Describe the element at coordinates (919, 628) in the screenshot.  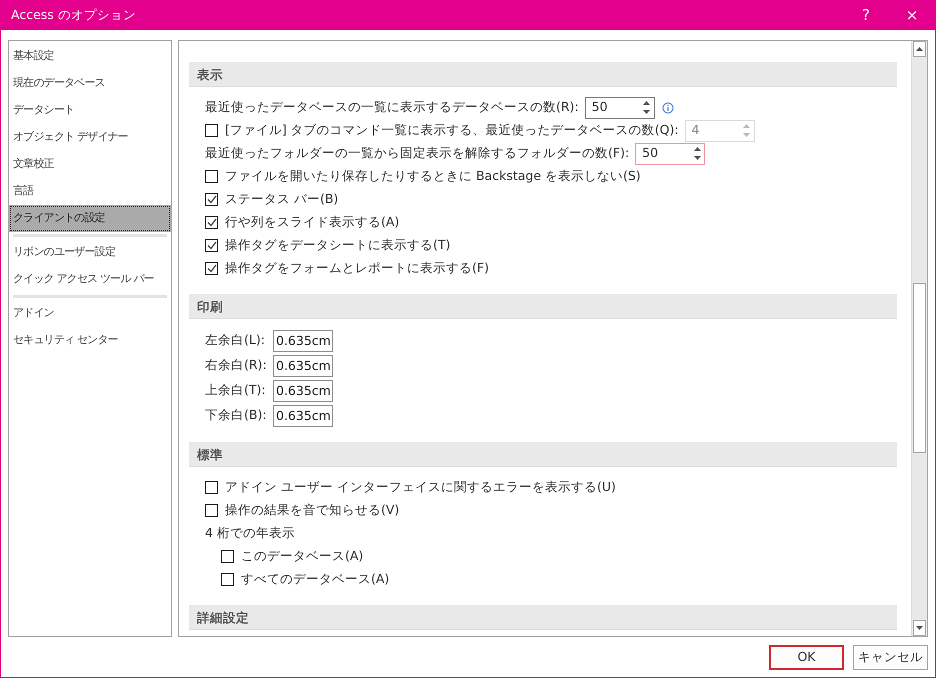
I see `scroll-down-icon` at that location.